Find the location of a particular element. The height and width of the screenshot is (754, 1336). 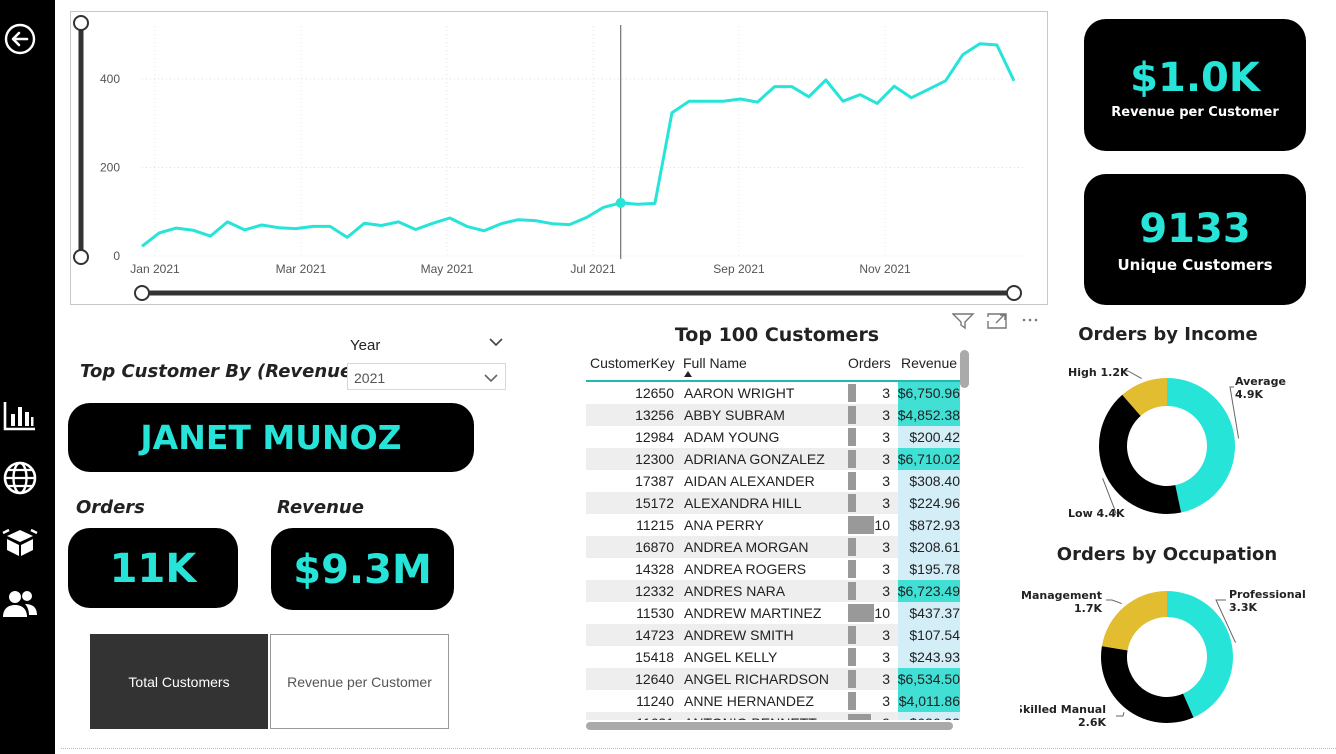

year-slicer-dropdown: 2021 is located at coordinates (426, 376).